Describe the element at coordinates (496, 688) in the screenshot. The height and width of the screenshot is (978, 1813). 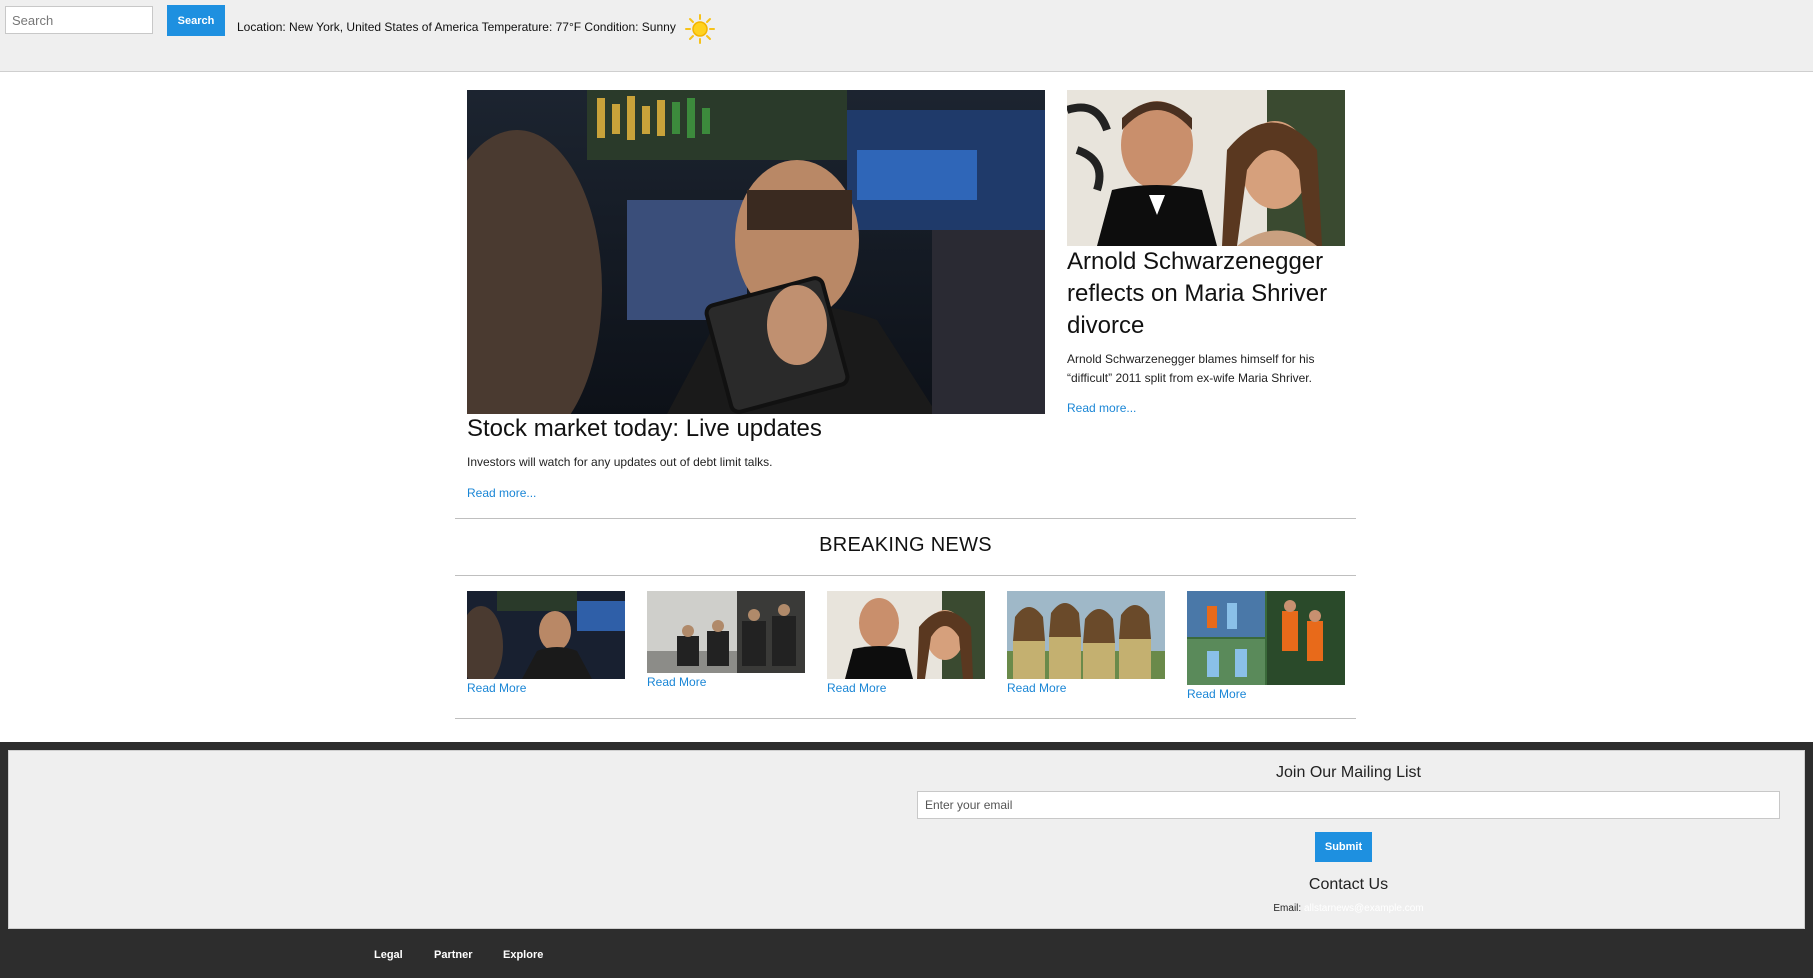
I see `breaking-read-more-1: Read More` at that location.